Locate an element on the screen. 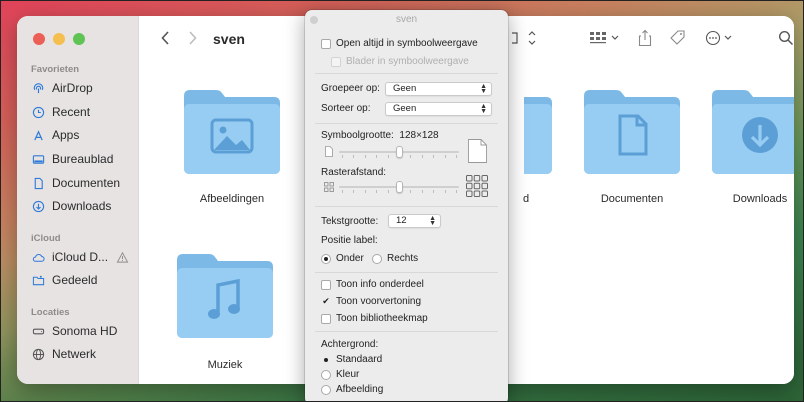 This screenshot has width=804, height=402. group-by-label: Groepeer op: is located at coordinates (350, 88).